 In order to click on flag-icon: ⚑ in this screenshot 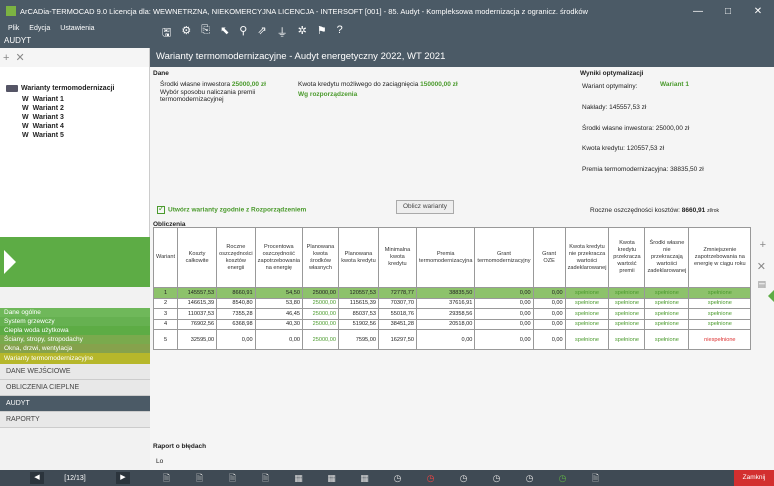, I will do `click(322, 30)`.